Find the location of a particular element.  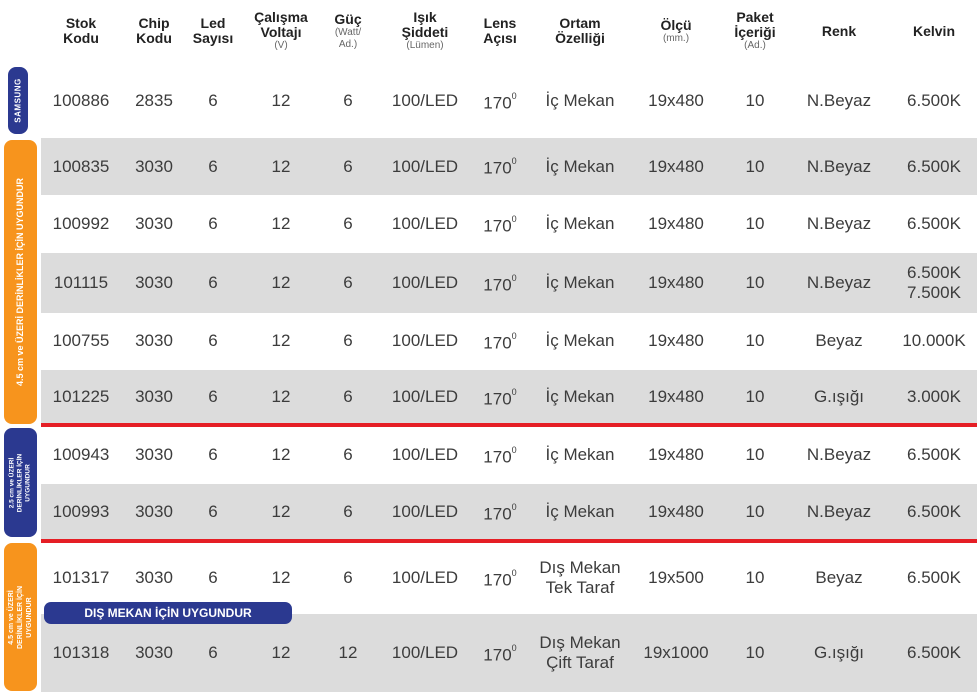

cell-chip-code: 2835 is located at coordinates (154, 100).